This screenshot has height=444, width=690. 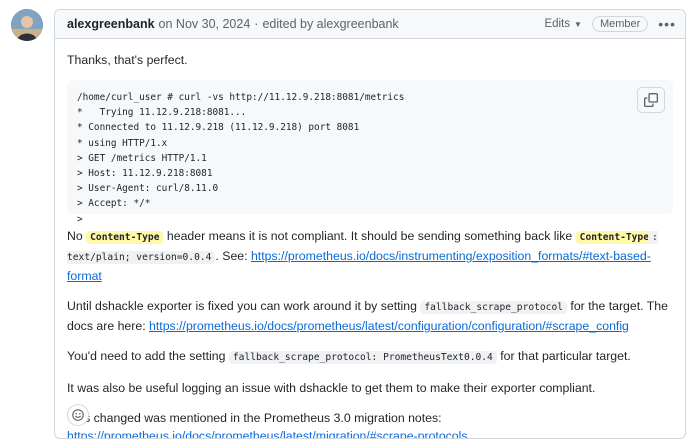 What do you see at coordinates (557, 24) in the screenshot?
I see `edits-label: Edits` at bounding box center [557, 24].